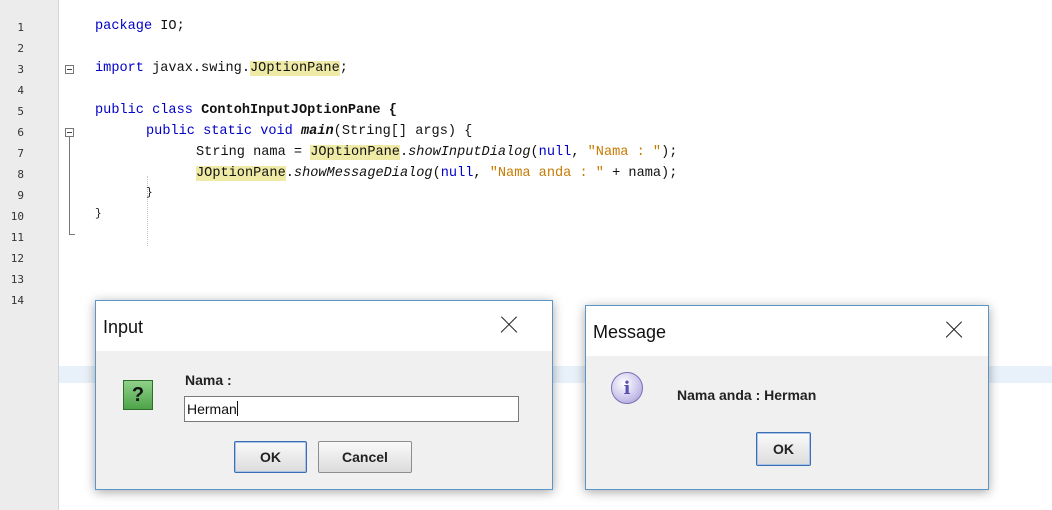 The height and width of the screenshot is (510, 1052). Describe the element at coordinates (309, 131) in the screenshot. I see `code-line-6: public static void main(String[] args) {` at that location.